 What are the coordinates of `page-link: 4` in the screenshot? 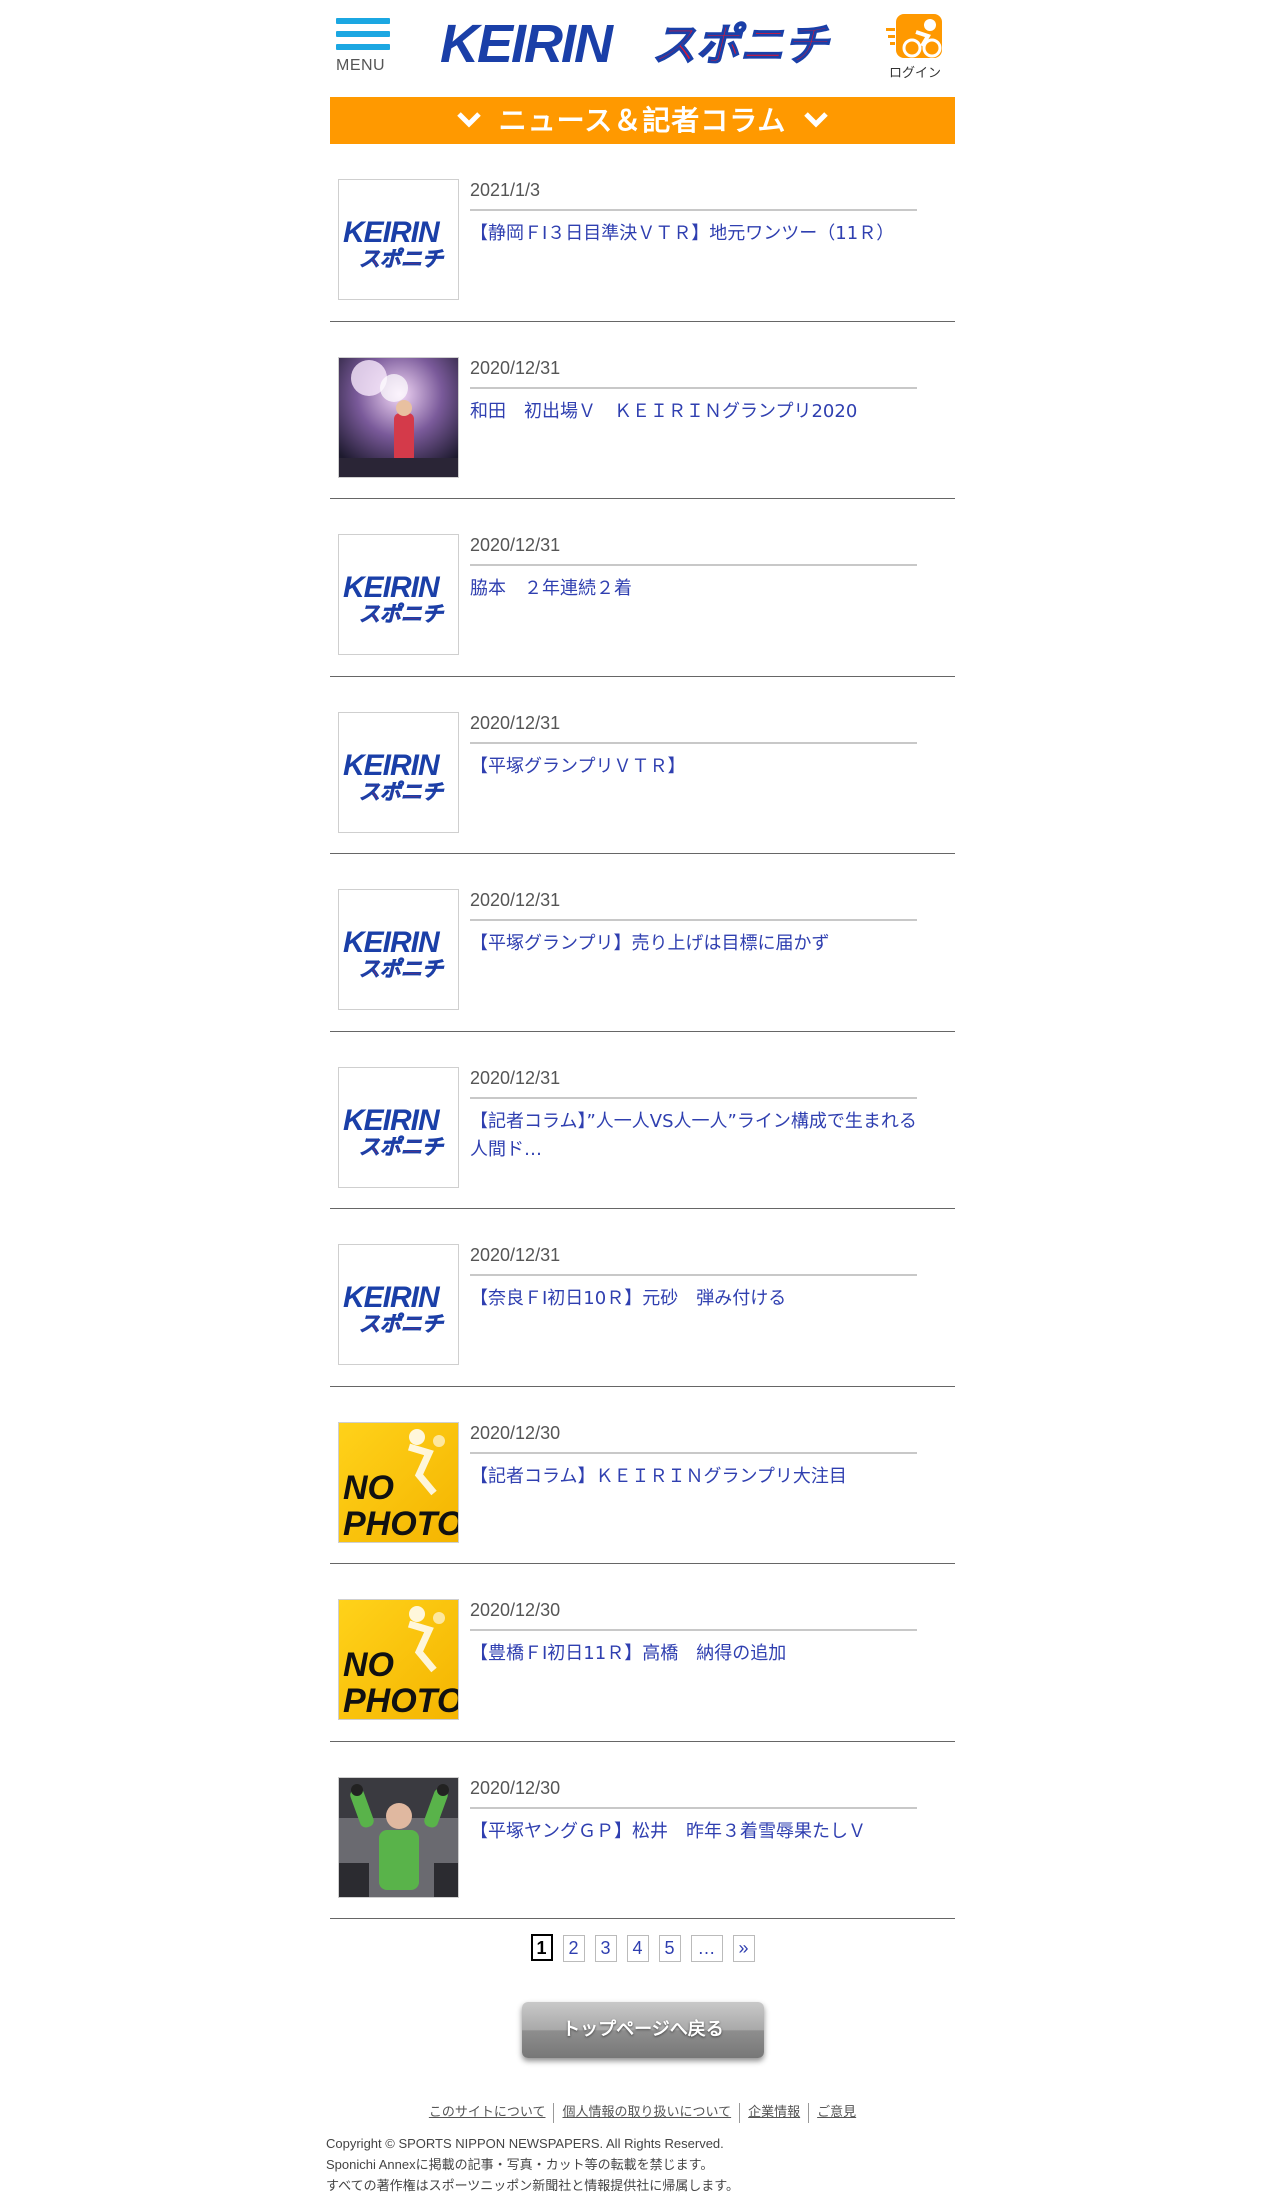 It's located at (637, 1948).